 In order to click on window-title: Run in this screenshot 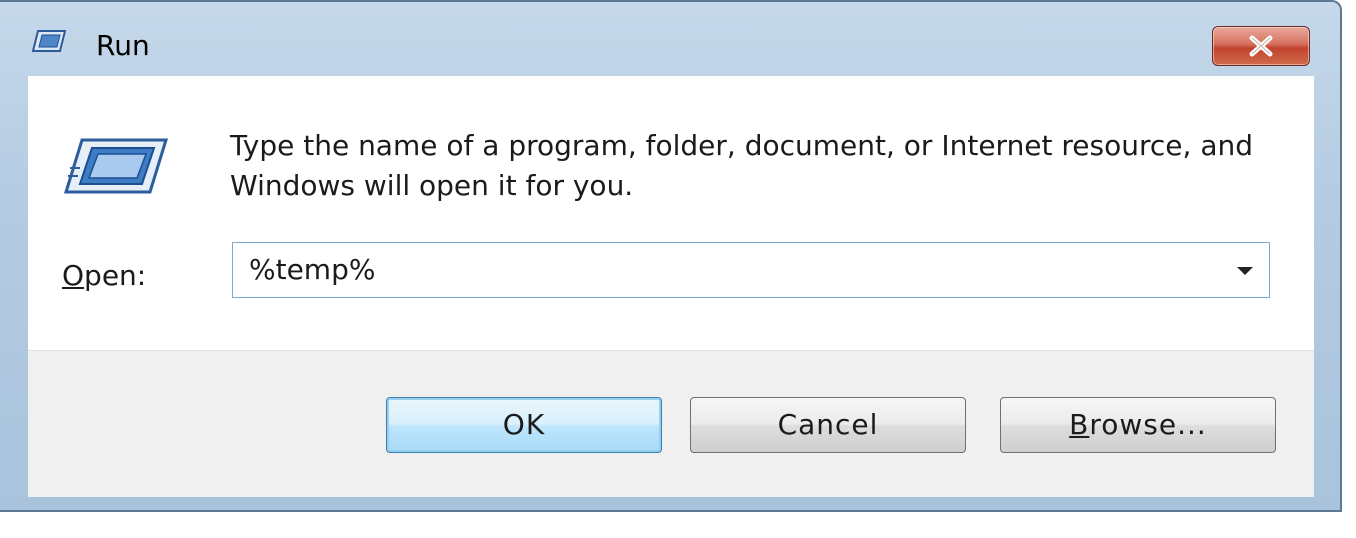, I will do `click(123, 45)`.